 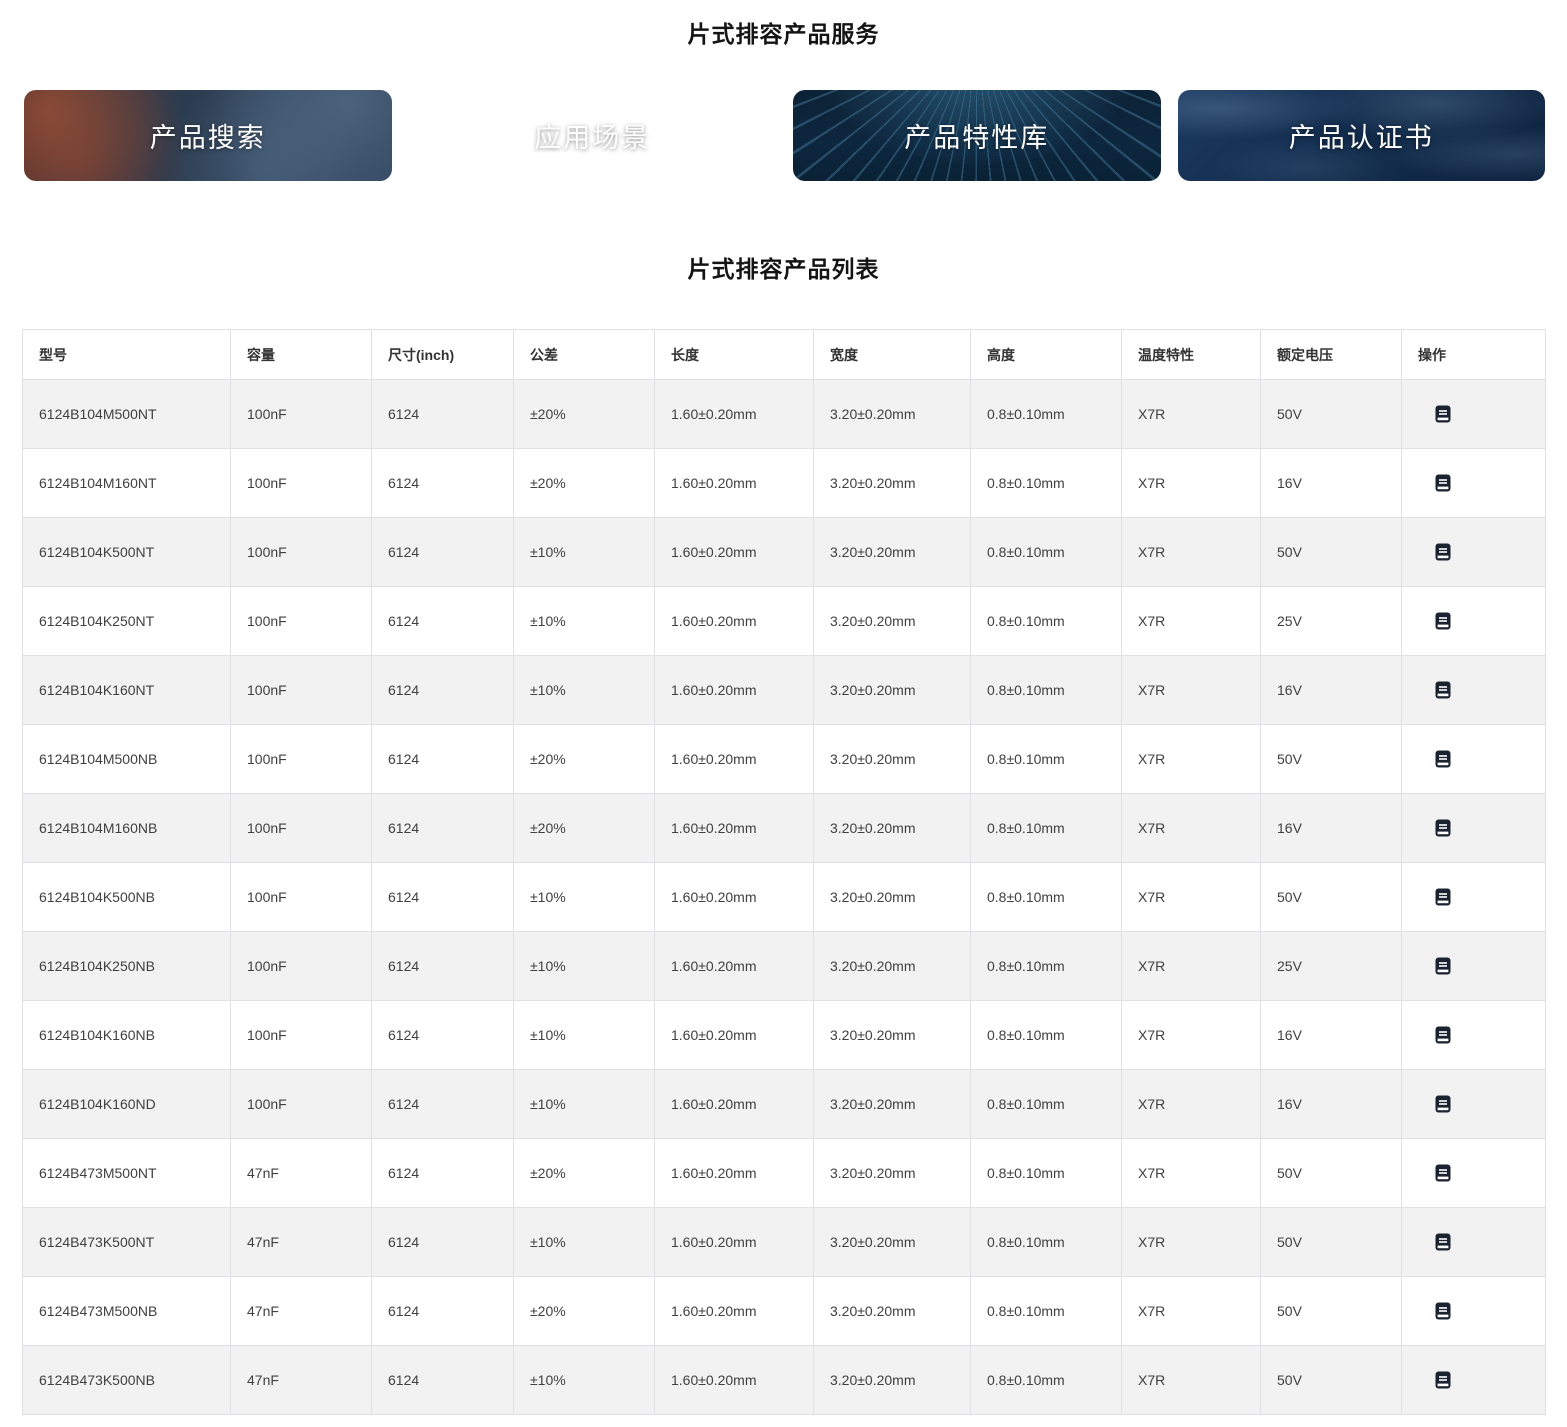 I want to click on cell: 25V, so click(x=1331, y=966).